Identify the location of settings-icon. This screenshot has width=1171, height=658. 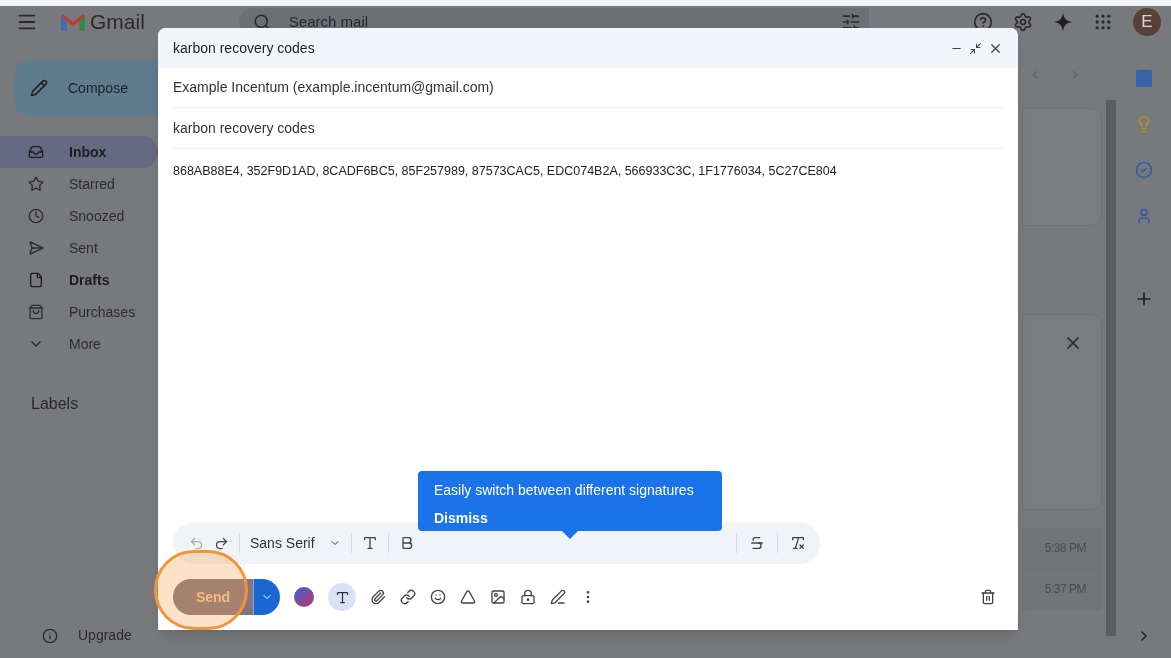
(1023, 22).